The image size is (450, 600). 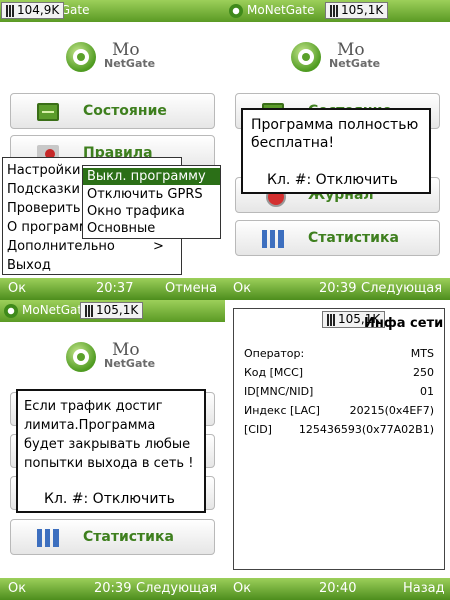 What do you see at coordinates (424, 588) in the screenshot?
I see `softkey-back: Назад` at bounding box center [424, 588].